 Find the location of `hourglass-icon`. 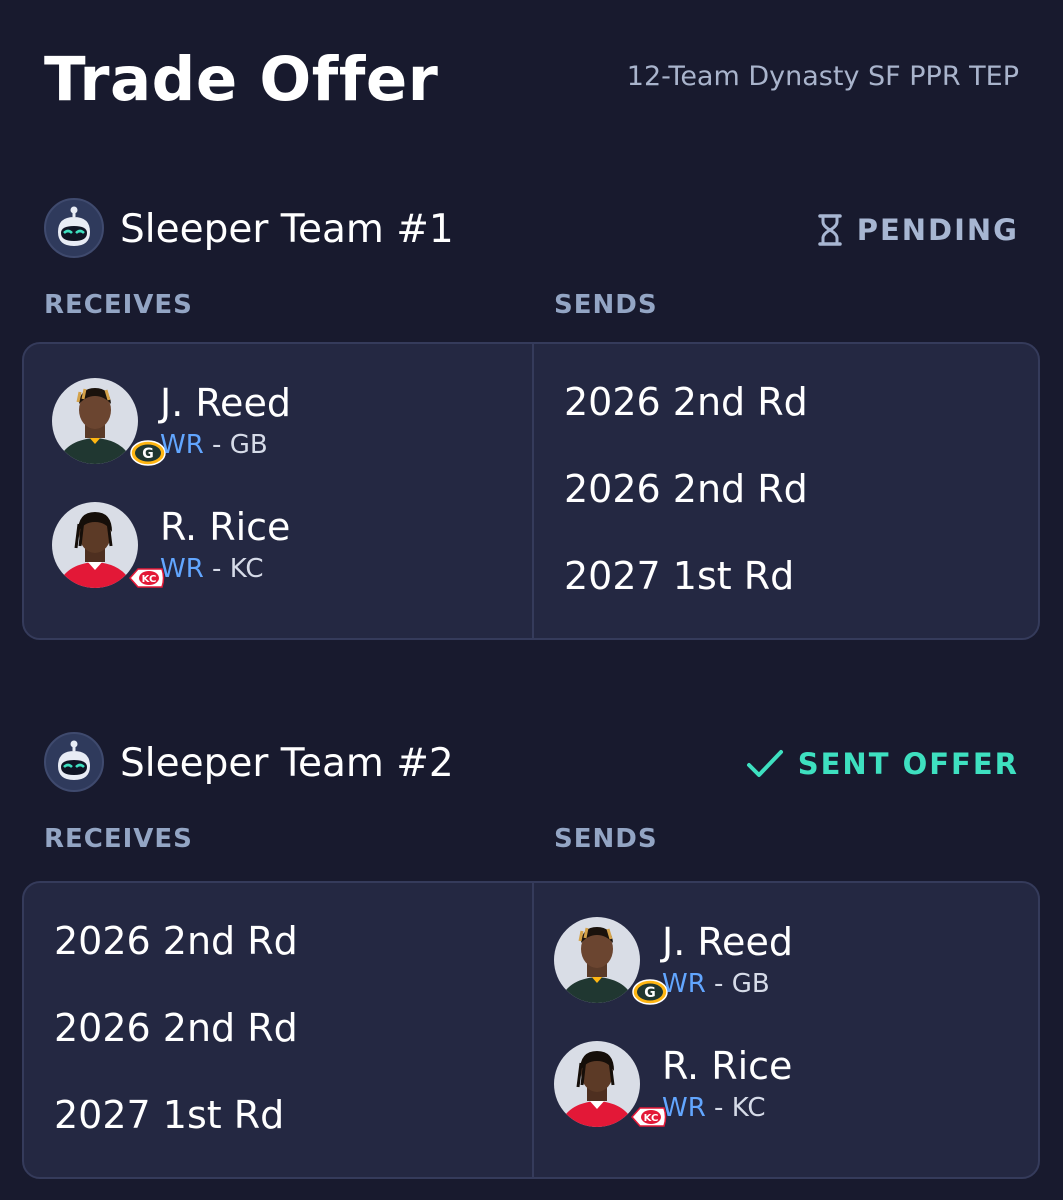

hourglass-icon is located at coordinates (830, 230).